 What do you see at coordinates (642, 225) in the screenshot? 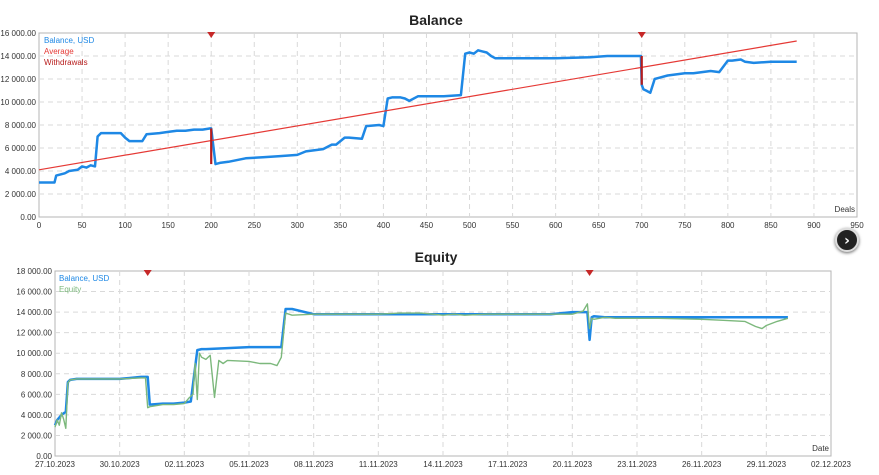
I see `balance-x-tick-label: 700` at bounding box center [642, 225].